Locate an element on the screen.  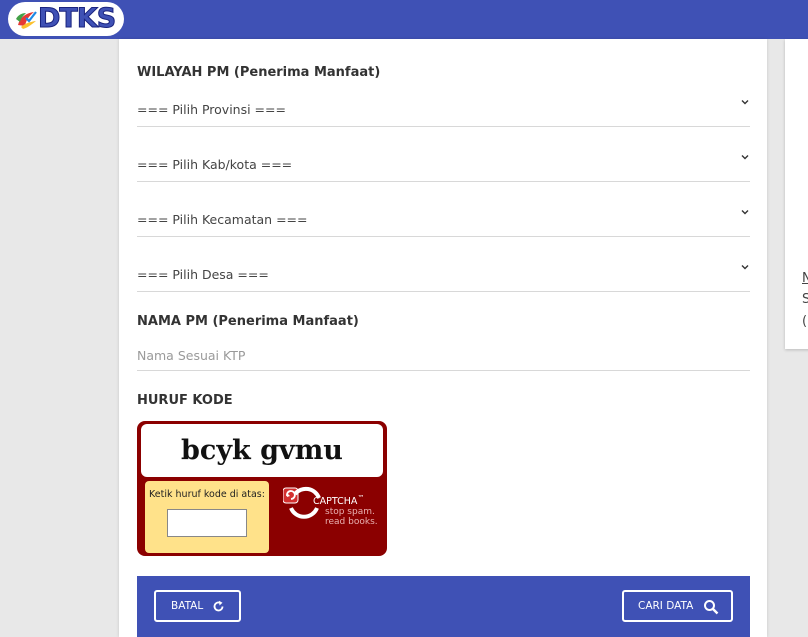
recaptcha-brand: CAPTCHA™ is located at coordinates (338, 500).